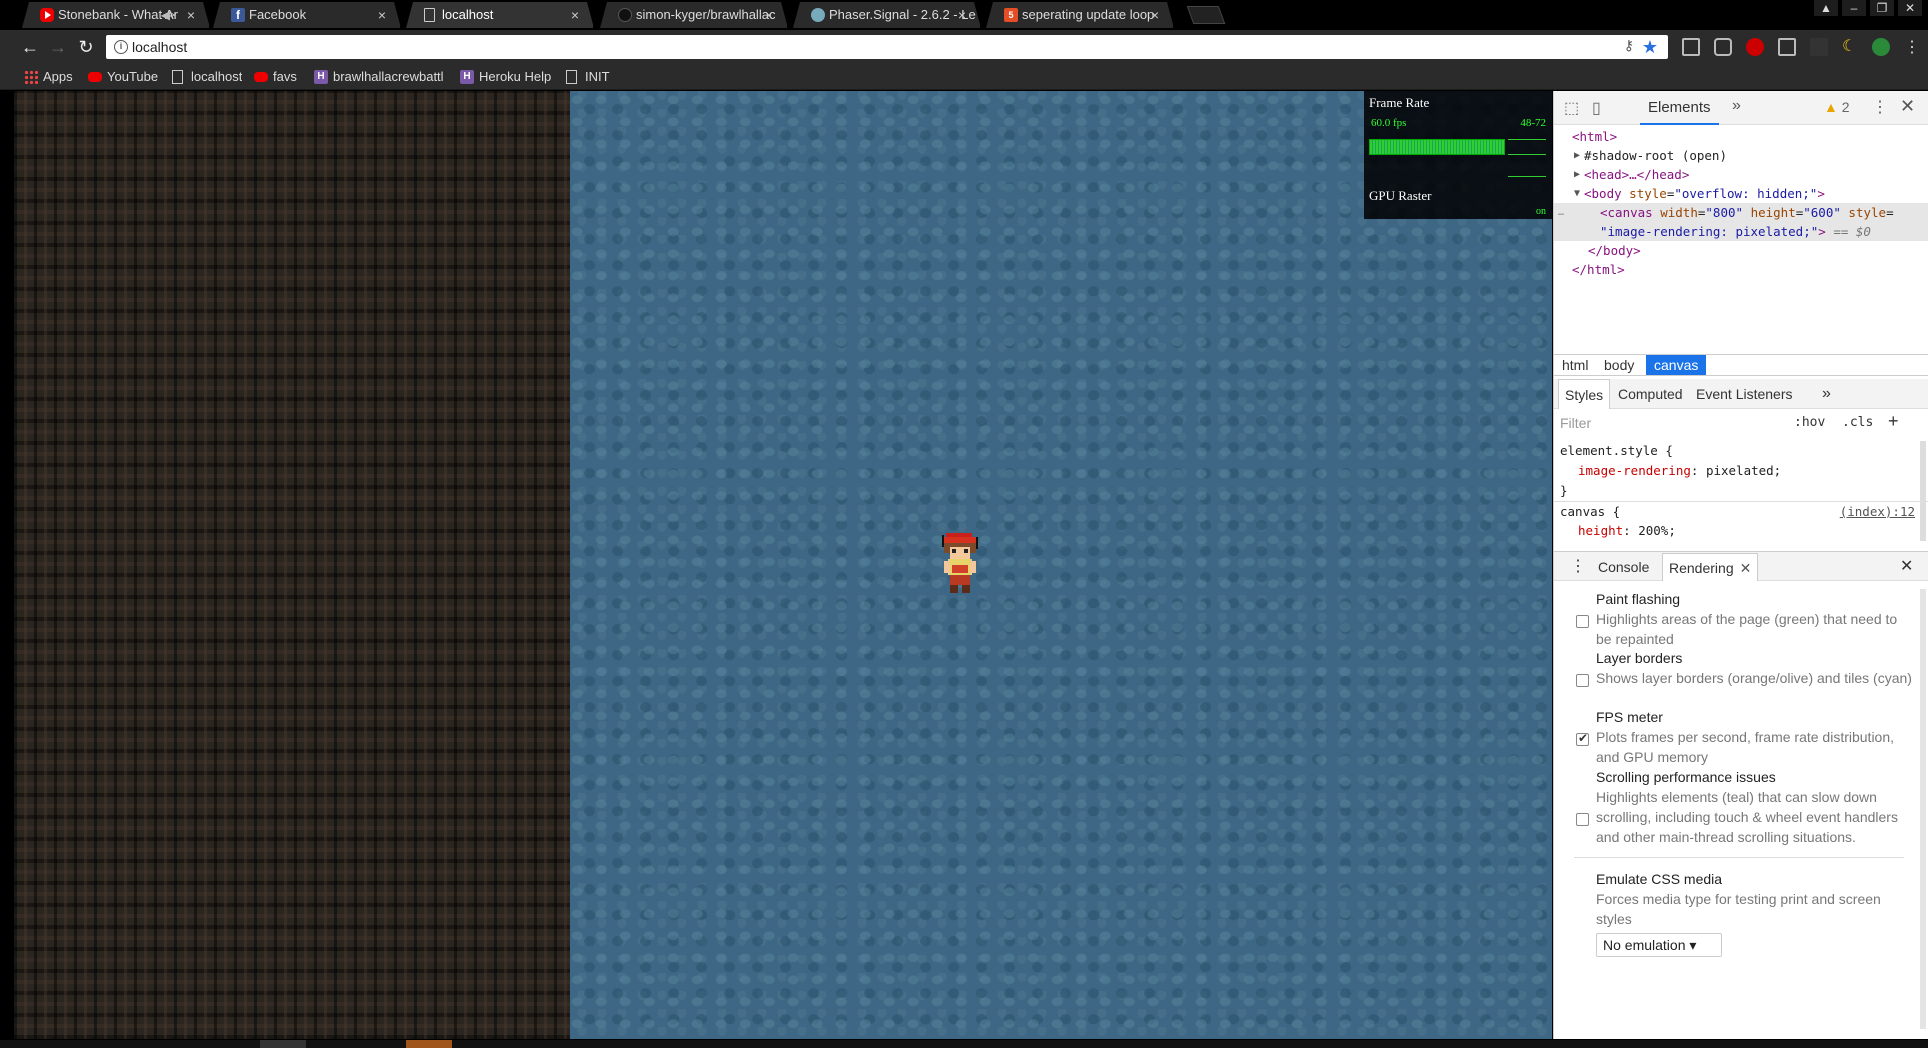  What do you see at coordinates (505, 77) in the screenshot?
I see `bookmark-heroku-help: H Heroku Help` at bounding box center [505, 77].